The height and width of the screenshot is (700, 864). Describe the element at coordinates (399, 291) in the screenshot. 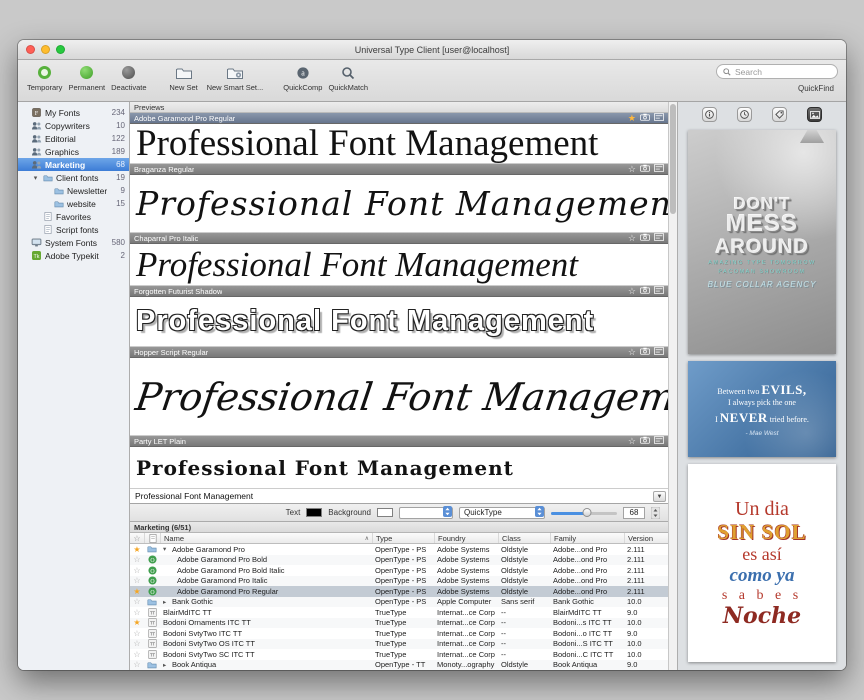

I see `preview-row-header: Forgotten Futurist Shadow ☆` at that location.